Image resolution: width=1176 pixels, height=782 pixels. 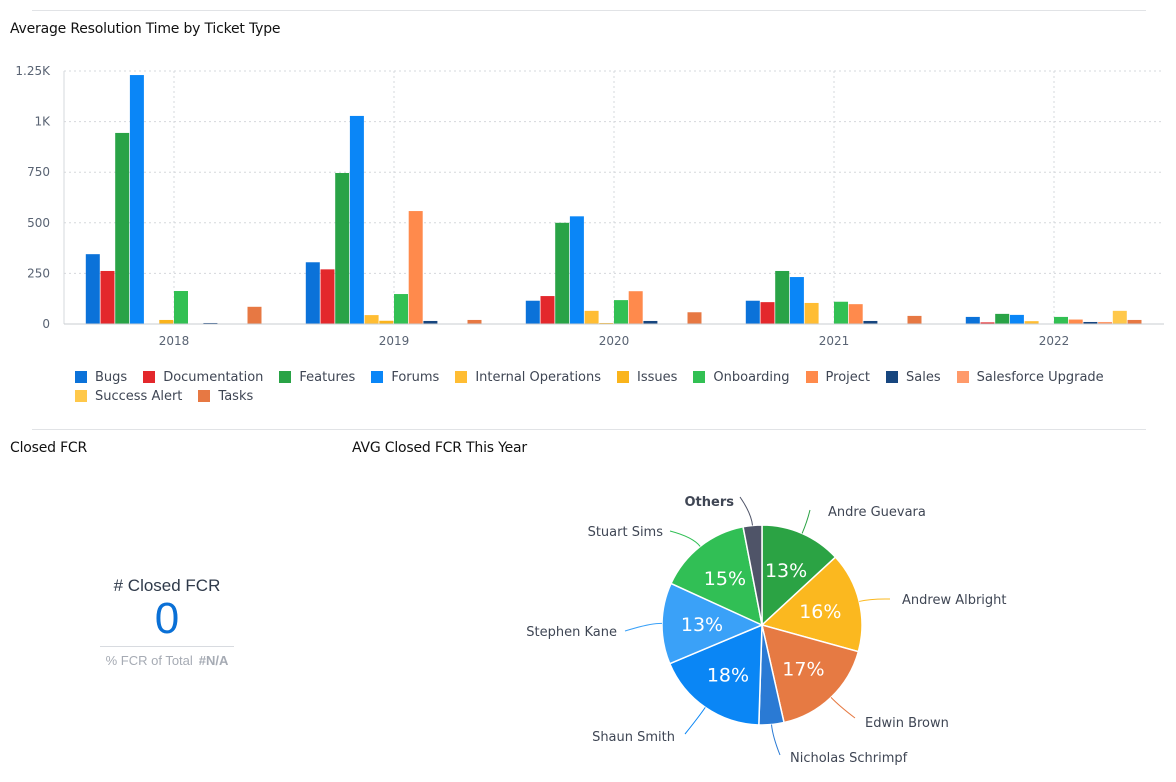 I want to click on legend-label: Success Alert, so click(x=139, y=396).